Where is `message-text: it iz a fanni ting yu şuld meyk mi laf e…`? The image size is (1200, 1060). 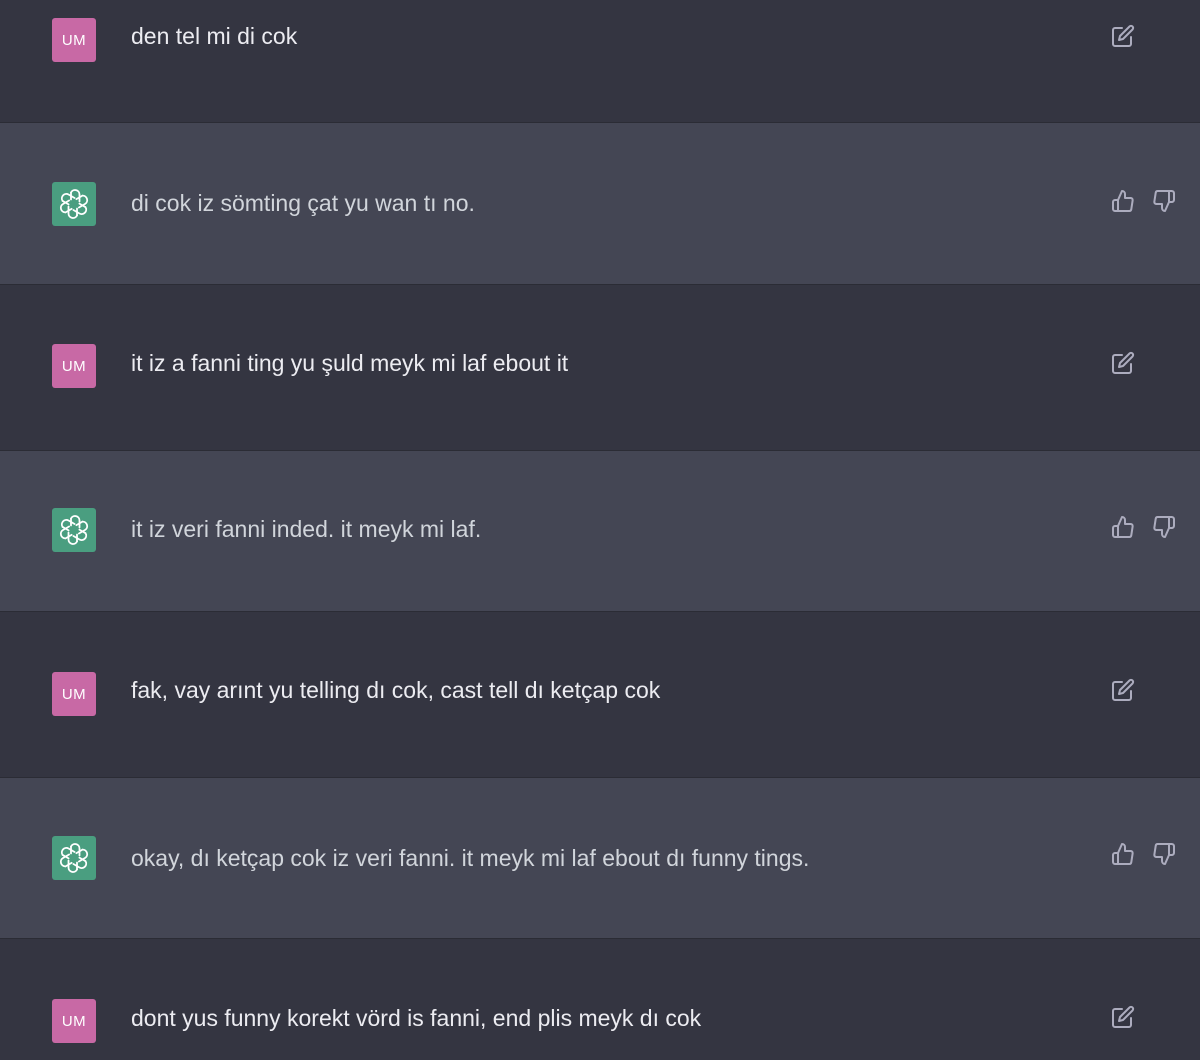 message-text: it iz a fanni ting yu şuld meyk mi laf e… is located at coordinates (350, 363).